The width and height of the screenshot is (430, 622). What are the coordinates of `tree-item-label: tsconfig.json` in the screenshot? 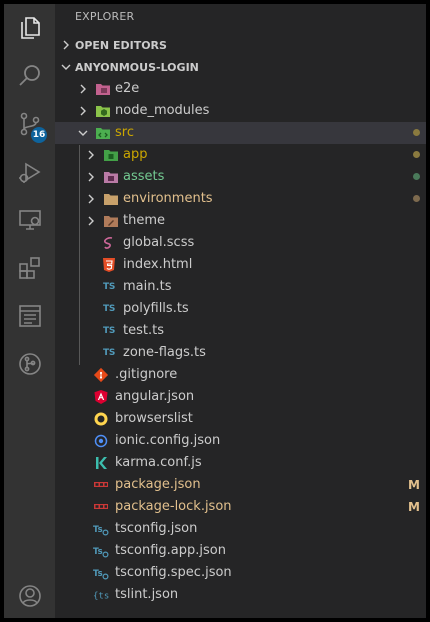 It's located at (156, 528).